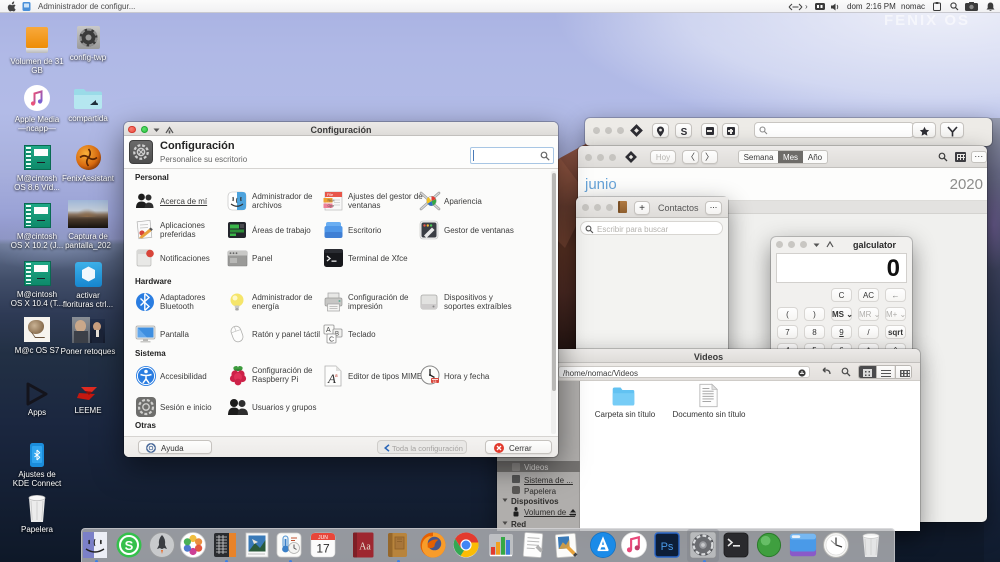  Describe the element at coordinates (330, 195) in the screenshot. I see `svg-text: File` at that location.